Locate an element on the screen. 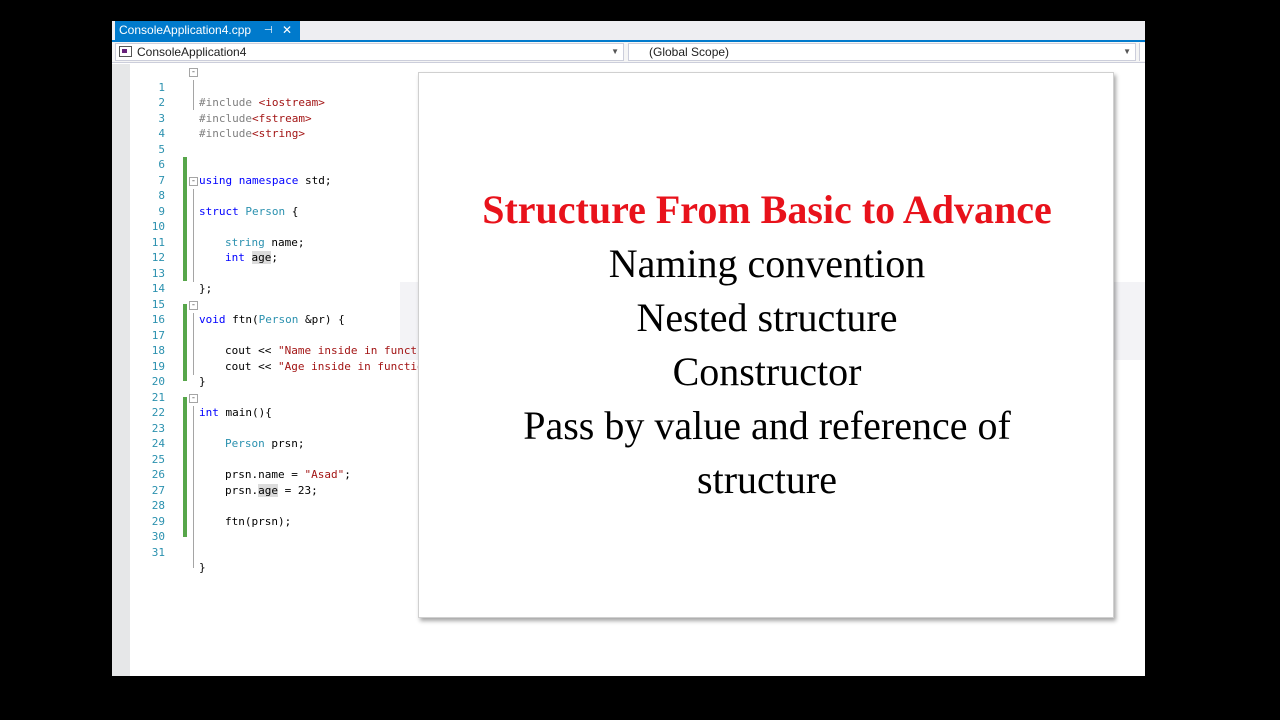  code-line: 2 #include<fstream> is located at coordinates (220, 102).